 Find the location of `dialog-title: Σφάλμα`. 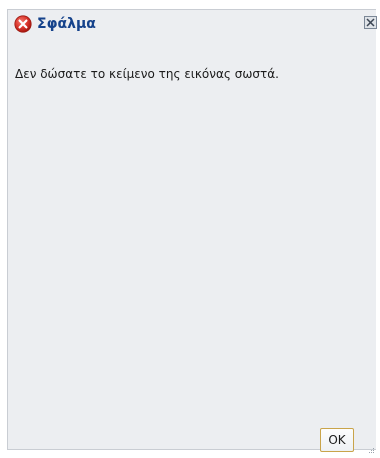

dialog-title: Σφάλμα is located at coordinates (66, 24).